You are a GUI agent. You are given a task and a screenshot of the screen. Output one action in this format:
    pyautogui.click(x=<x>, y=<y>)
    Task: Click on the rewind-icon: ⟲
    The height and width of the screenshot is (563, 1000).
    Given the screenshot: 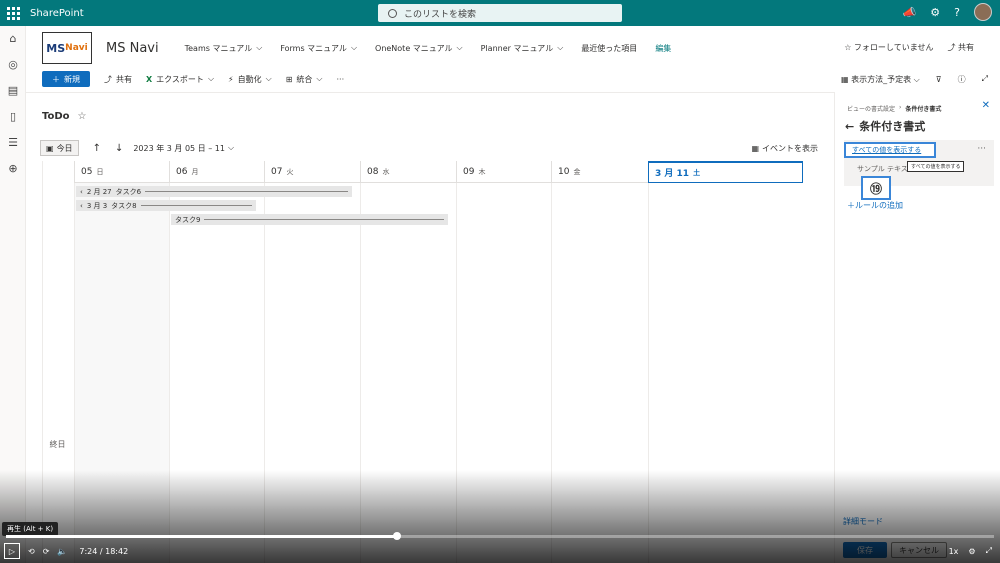 What is the action you would take?
    pyautogui.click(x=31, y=551)
    